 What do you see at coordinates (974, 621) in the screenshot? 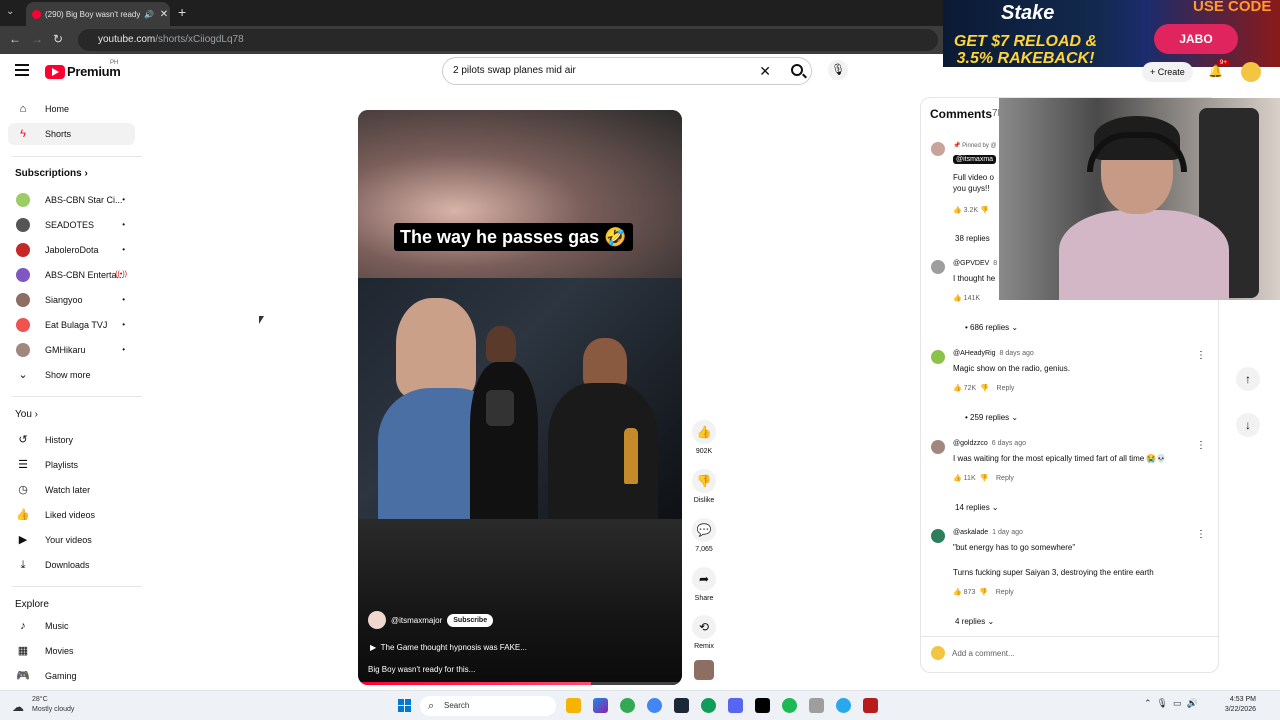
I see `replies-toggle: 4 replies ⌄` at bounding box center [974, 621].